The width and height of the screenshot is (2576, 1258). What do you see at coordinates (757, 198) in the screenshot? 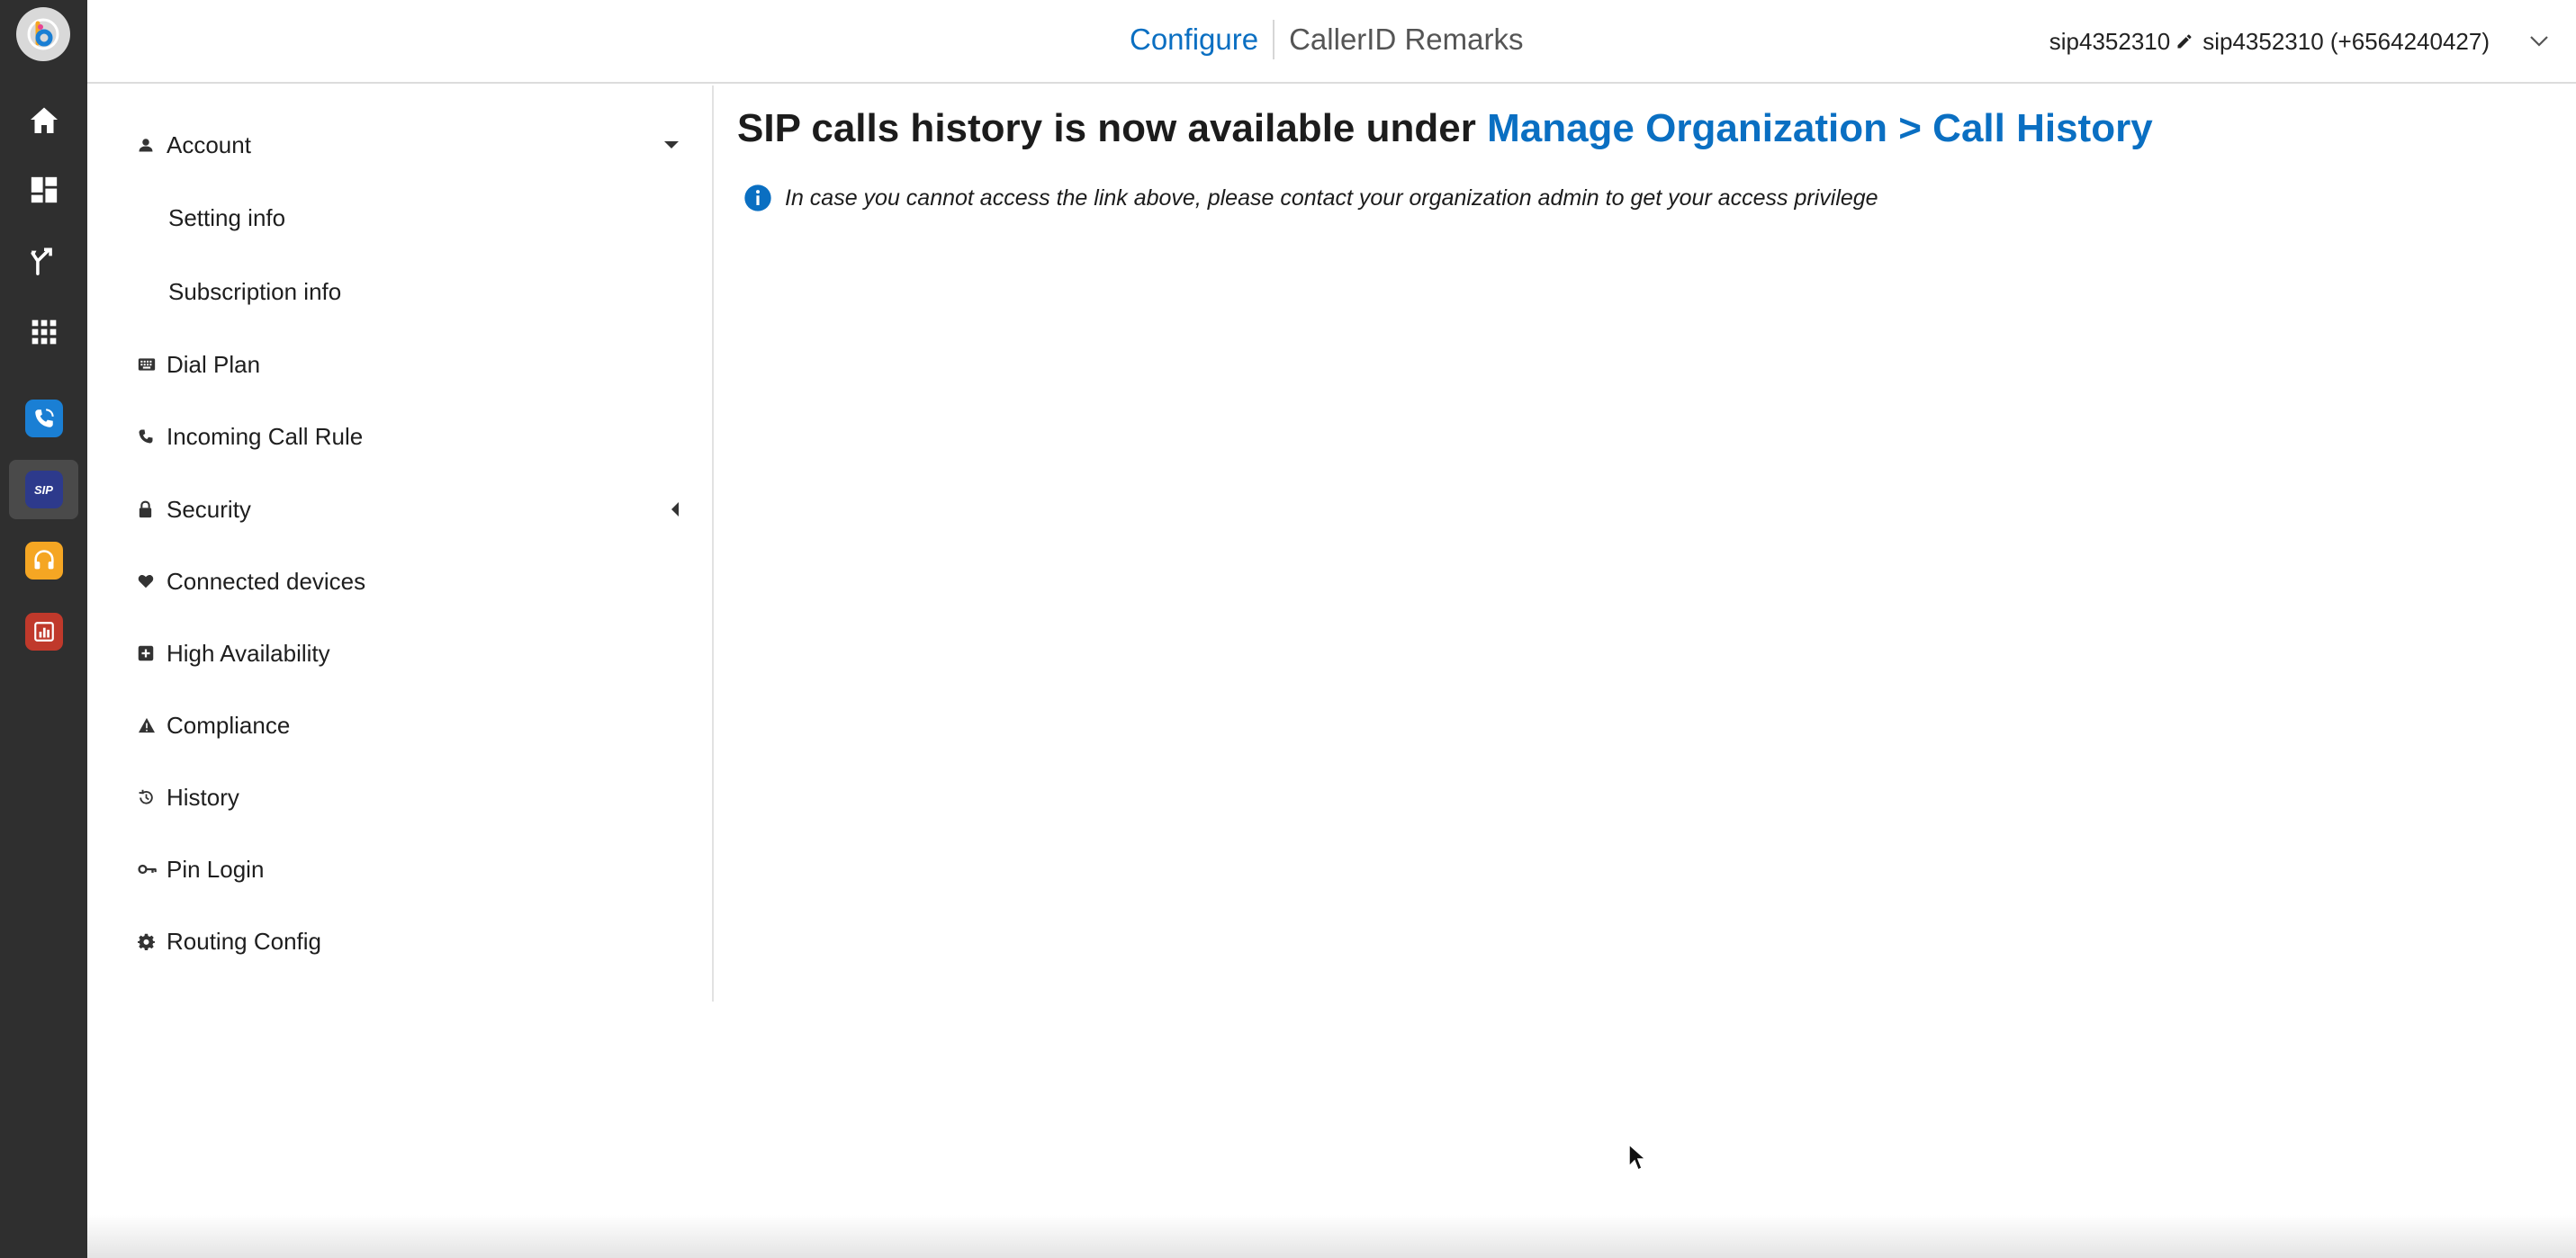
I see `info-icon` at bounding box center [757, 198].